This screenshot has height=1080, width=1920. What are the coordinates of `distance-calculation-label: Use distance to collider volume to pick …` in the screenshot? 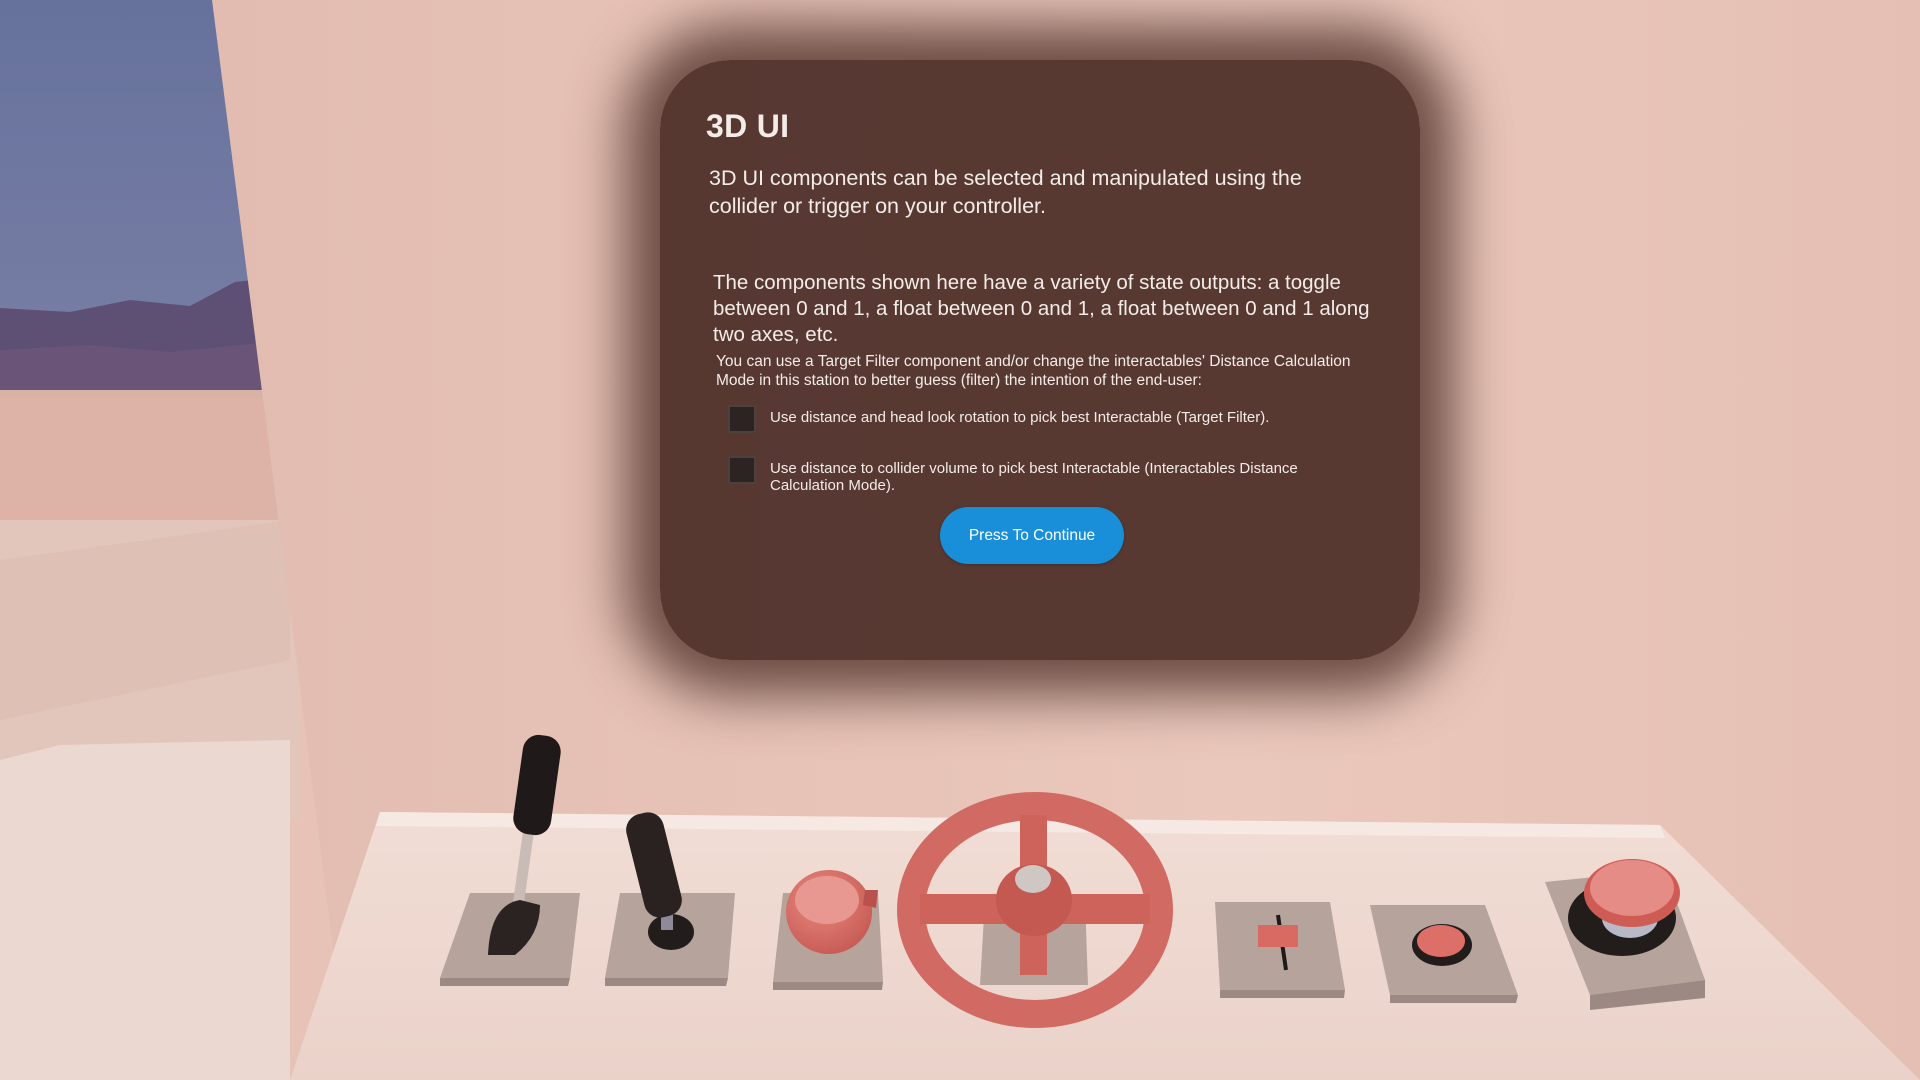 It's located at (1034, 477).